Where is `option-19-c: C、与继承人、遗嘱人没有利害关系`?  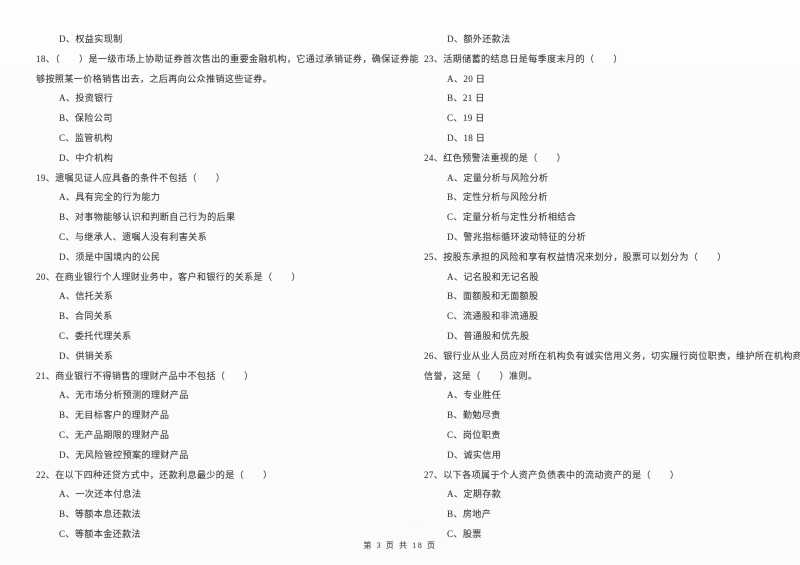 option-19-c: C、与继承人、遗嘱人没有利害关系 is located at coordinates (133, 236).